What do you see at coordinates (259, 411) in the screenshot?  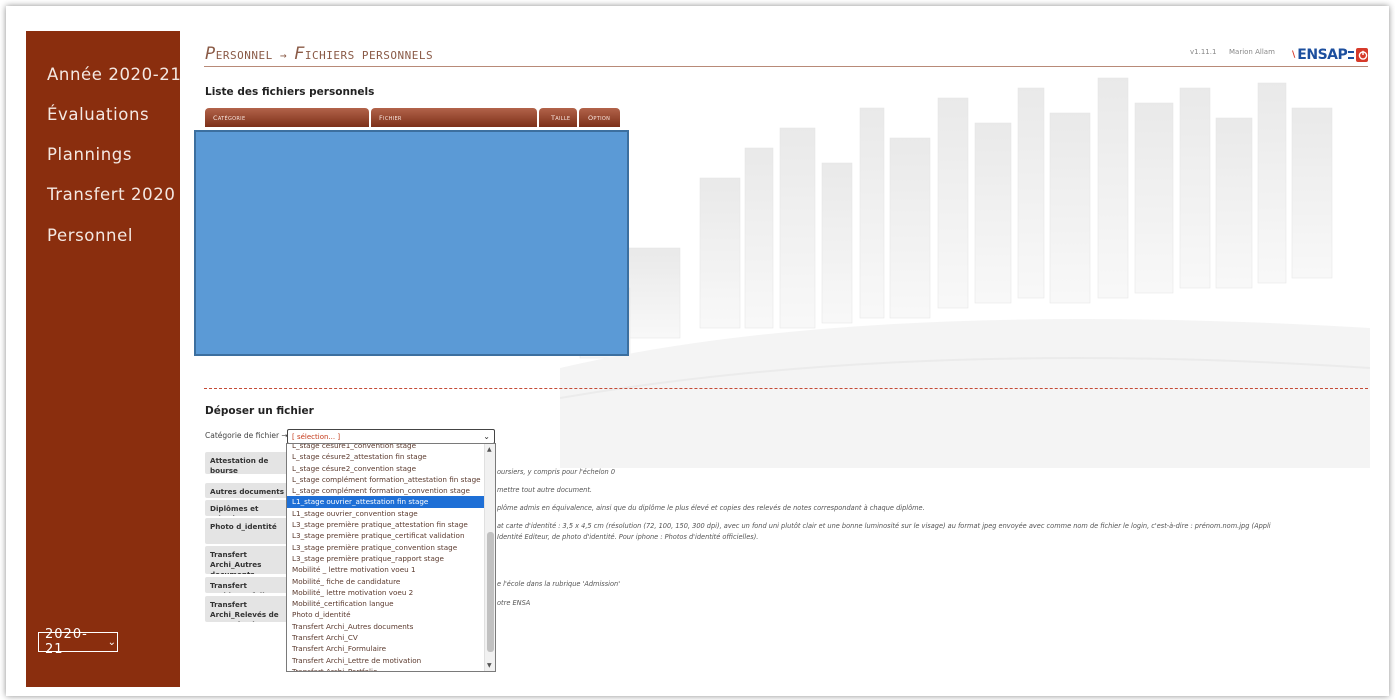 I see `upload-title: Déposer un fichier` at bounding box center [259, 411].